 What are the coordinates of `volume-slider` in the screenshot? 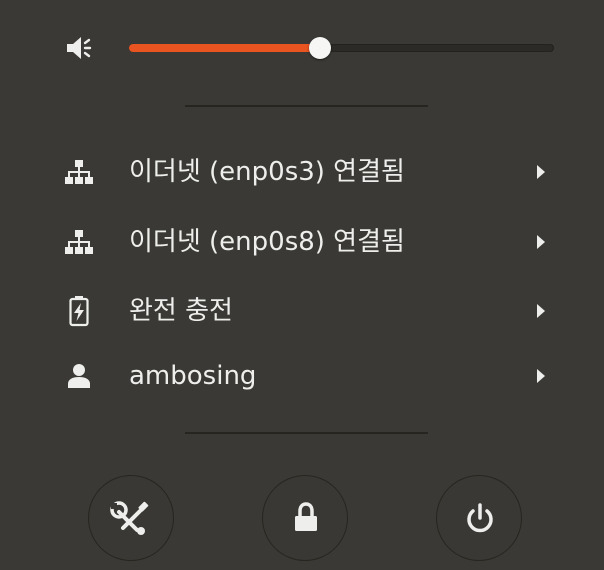 It's located at (341, 48).